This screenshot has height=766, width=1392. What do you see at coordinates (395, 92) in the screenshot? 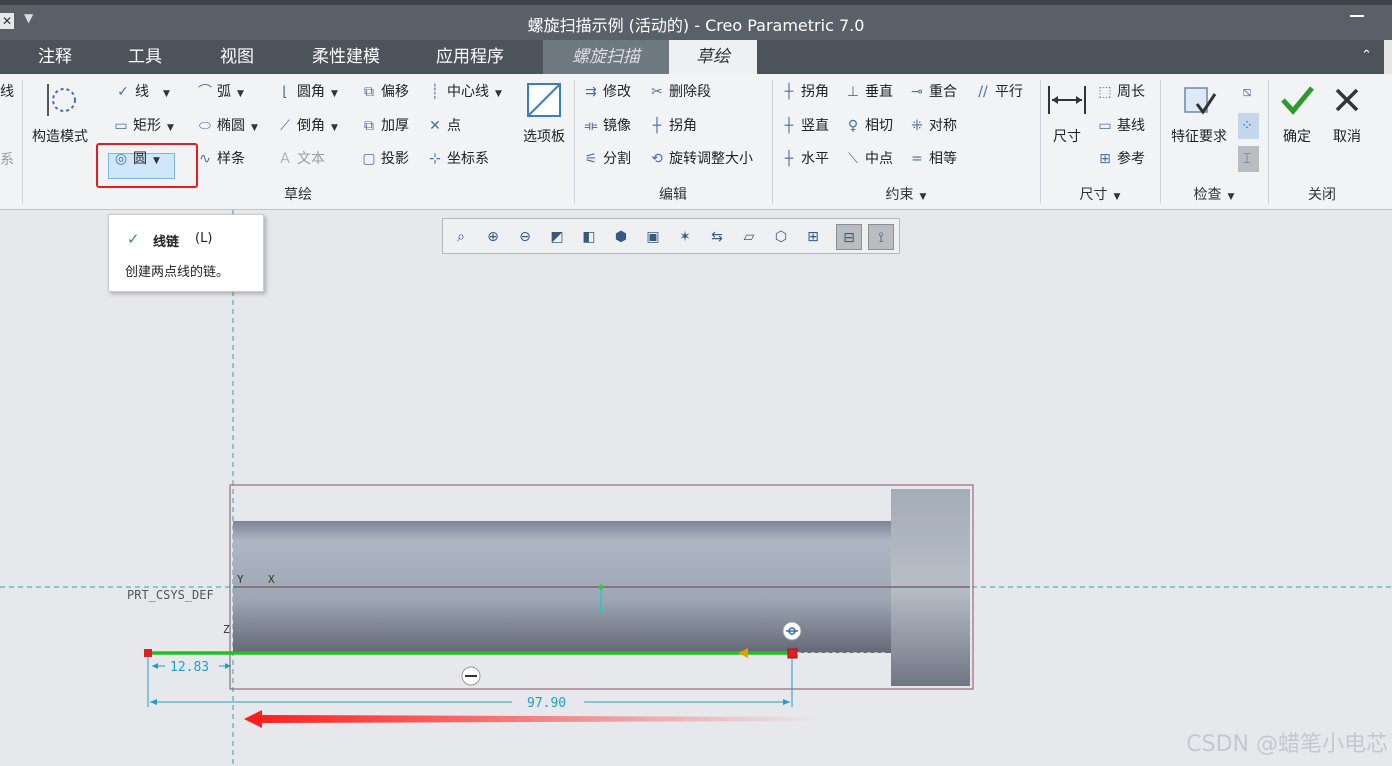
I see `offset-label: 偏移` at bounding box center [395, 92].